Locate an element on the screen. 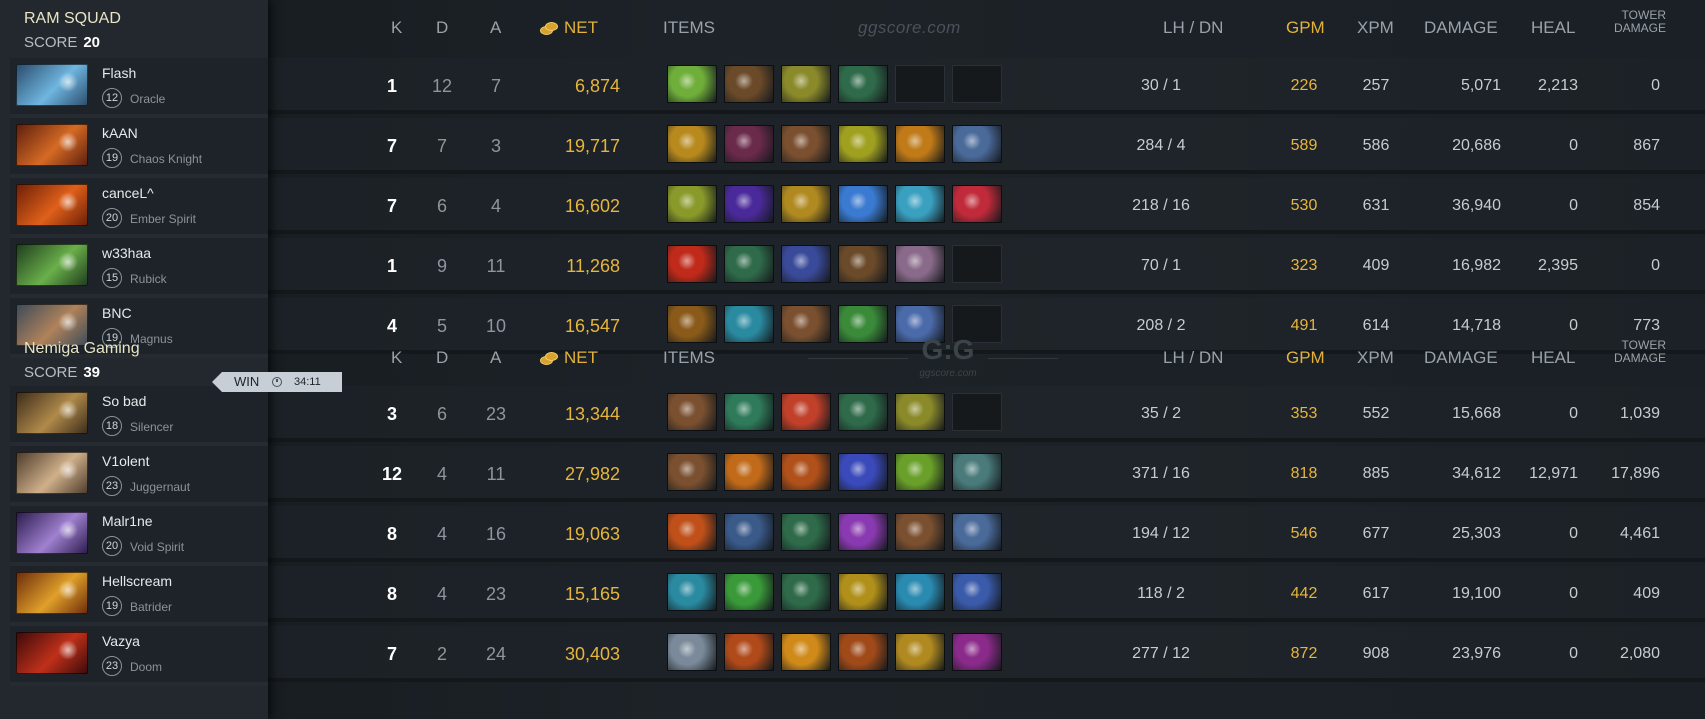  team-name: Nemiga Gaming is located at coordinates (82, 349).